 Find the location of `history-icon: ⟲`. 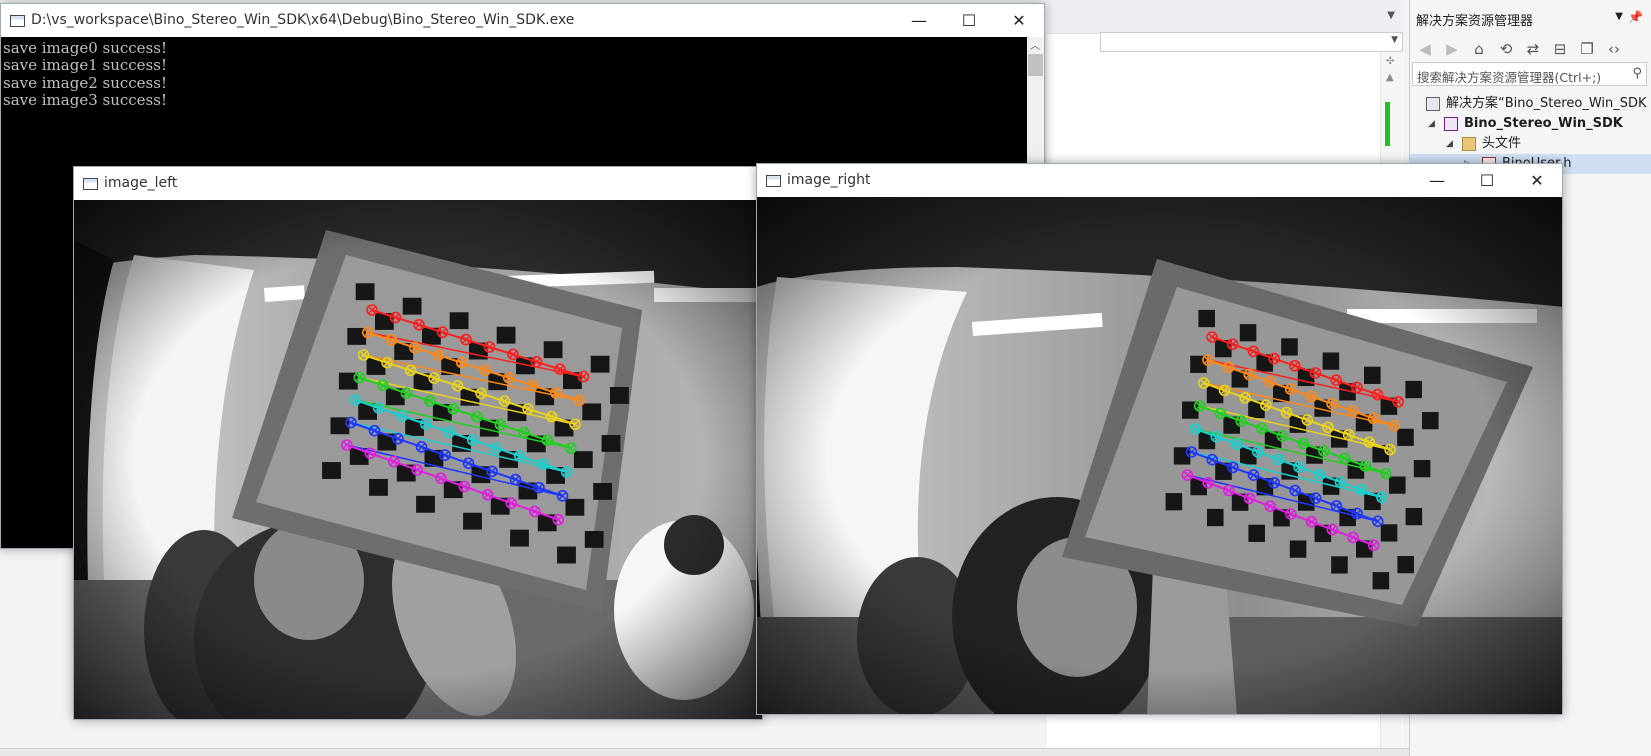

history-icon: ⟲ is located at coordinates (1506, 49).